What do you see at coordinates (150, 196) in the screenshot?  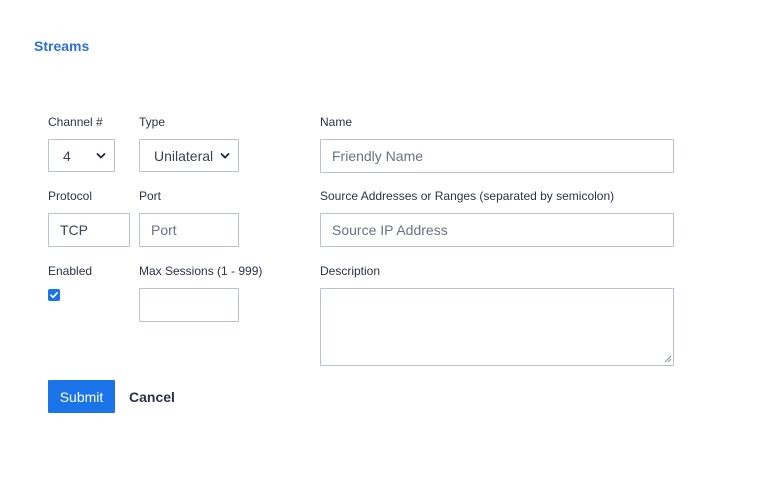 I see `port-label: Port` at bounding box center [150, 196].